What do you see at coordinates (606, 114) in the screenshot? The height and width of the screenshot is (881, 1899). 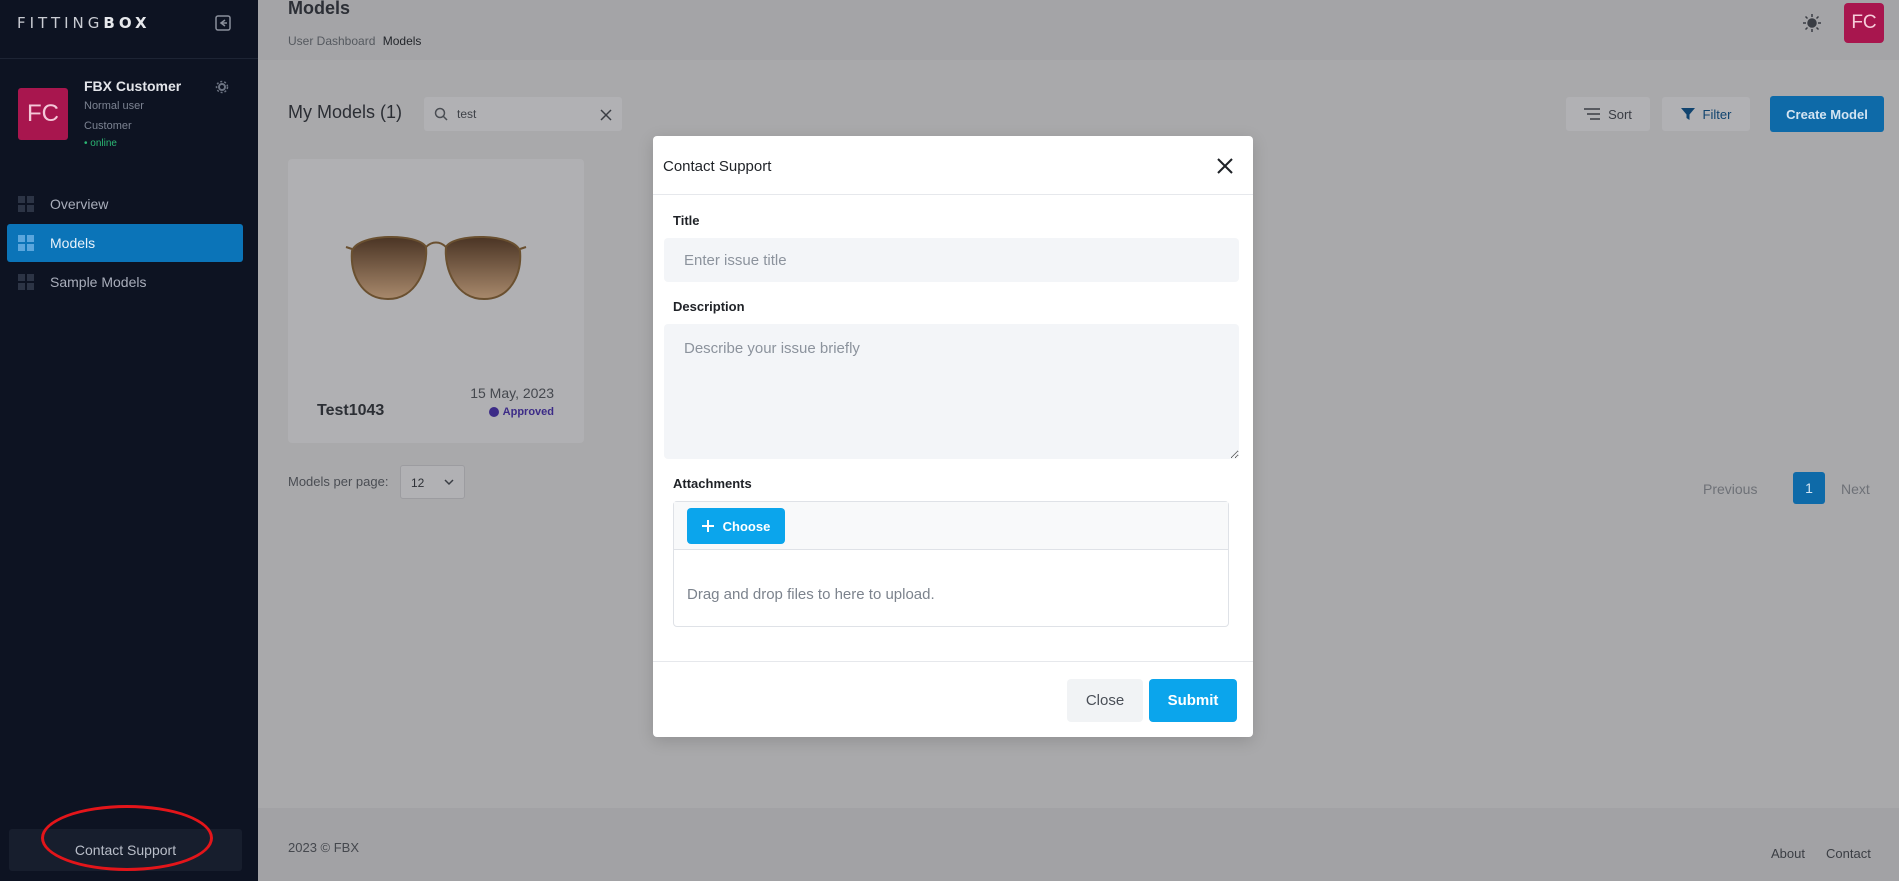 I see `clear-search-icon` at bounding box center [606, 114].